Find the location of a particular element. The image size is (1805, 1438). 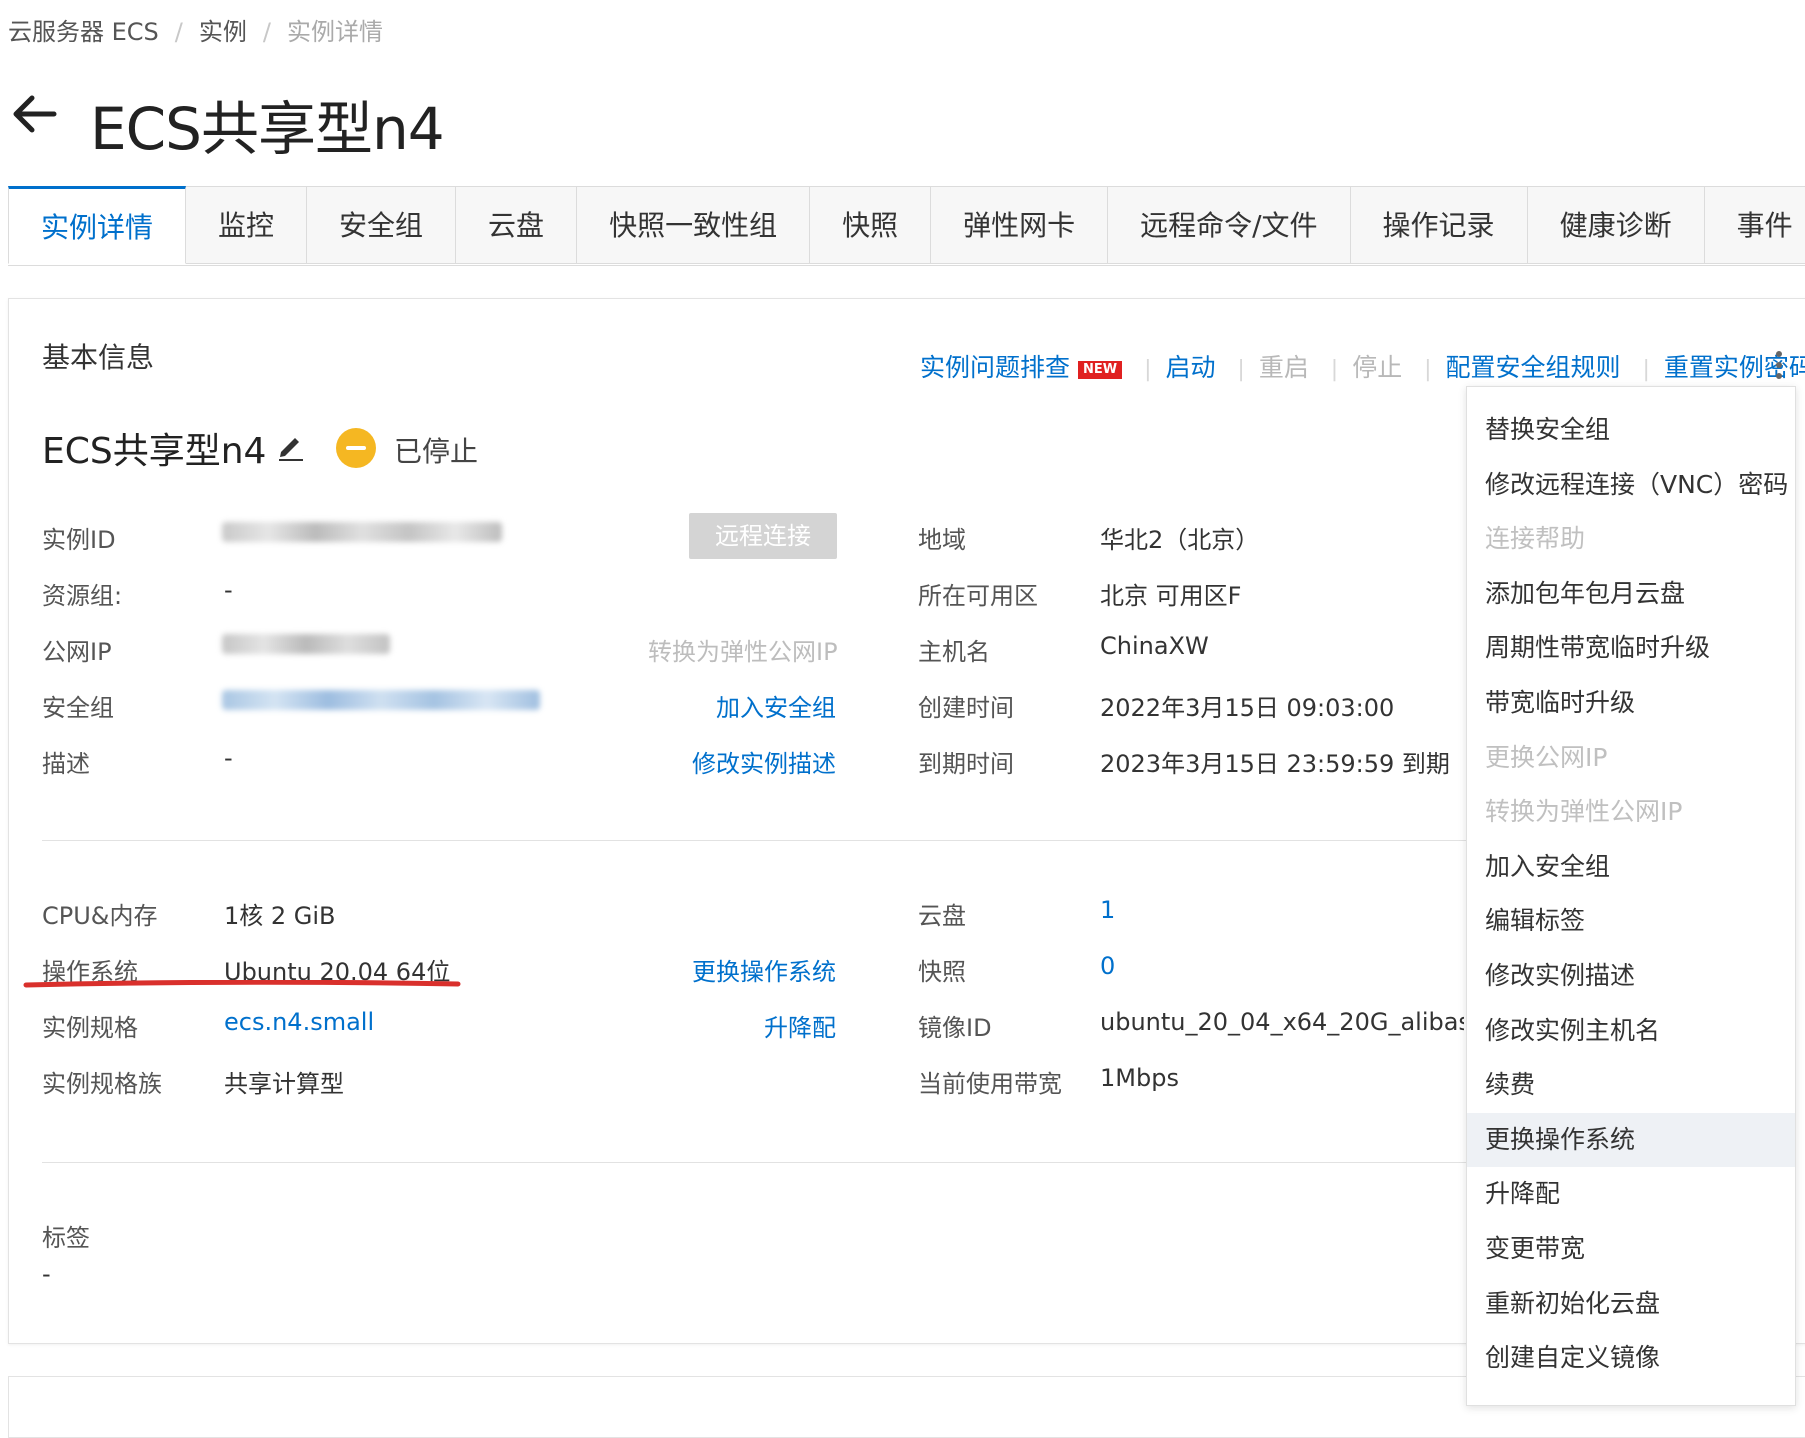

menu-item-reinit-disk: 重新初始化云盘 is located at coordinates (1631, 1304).